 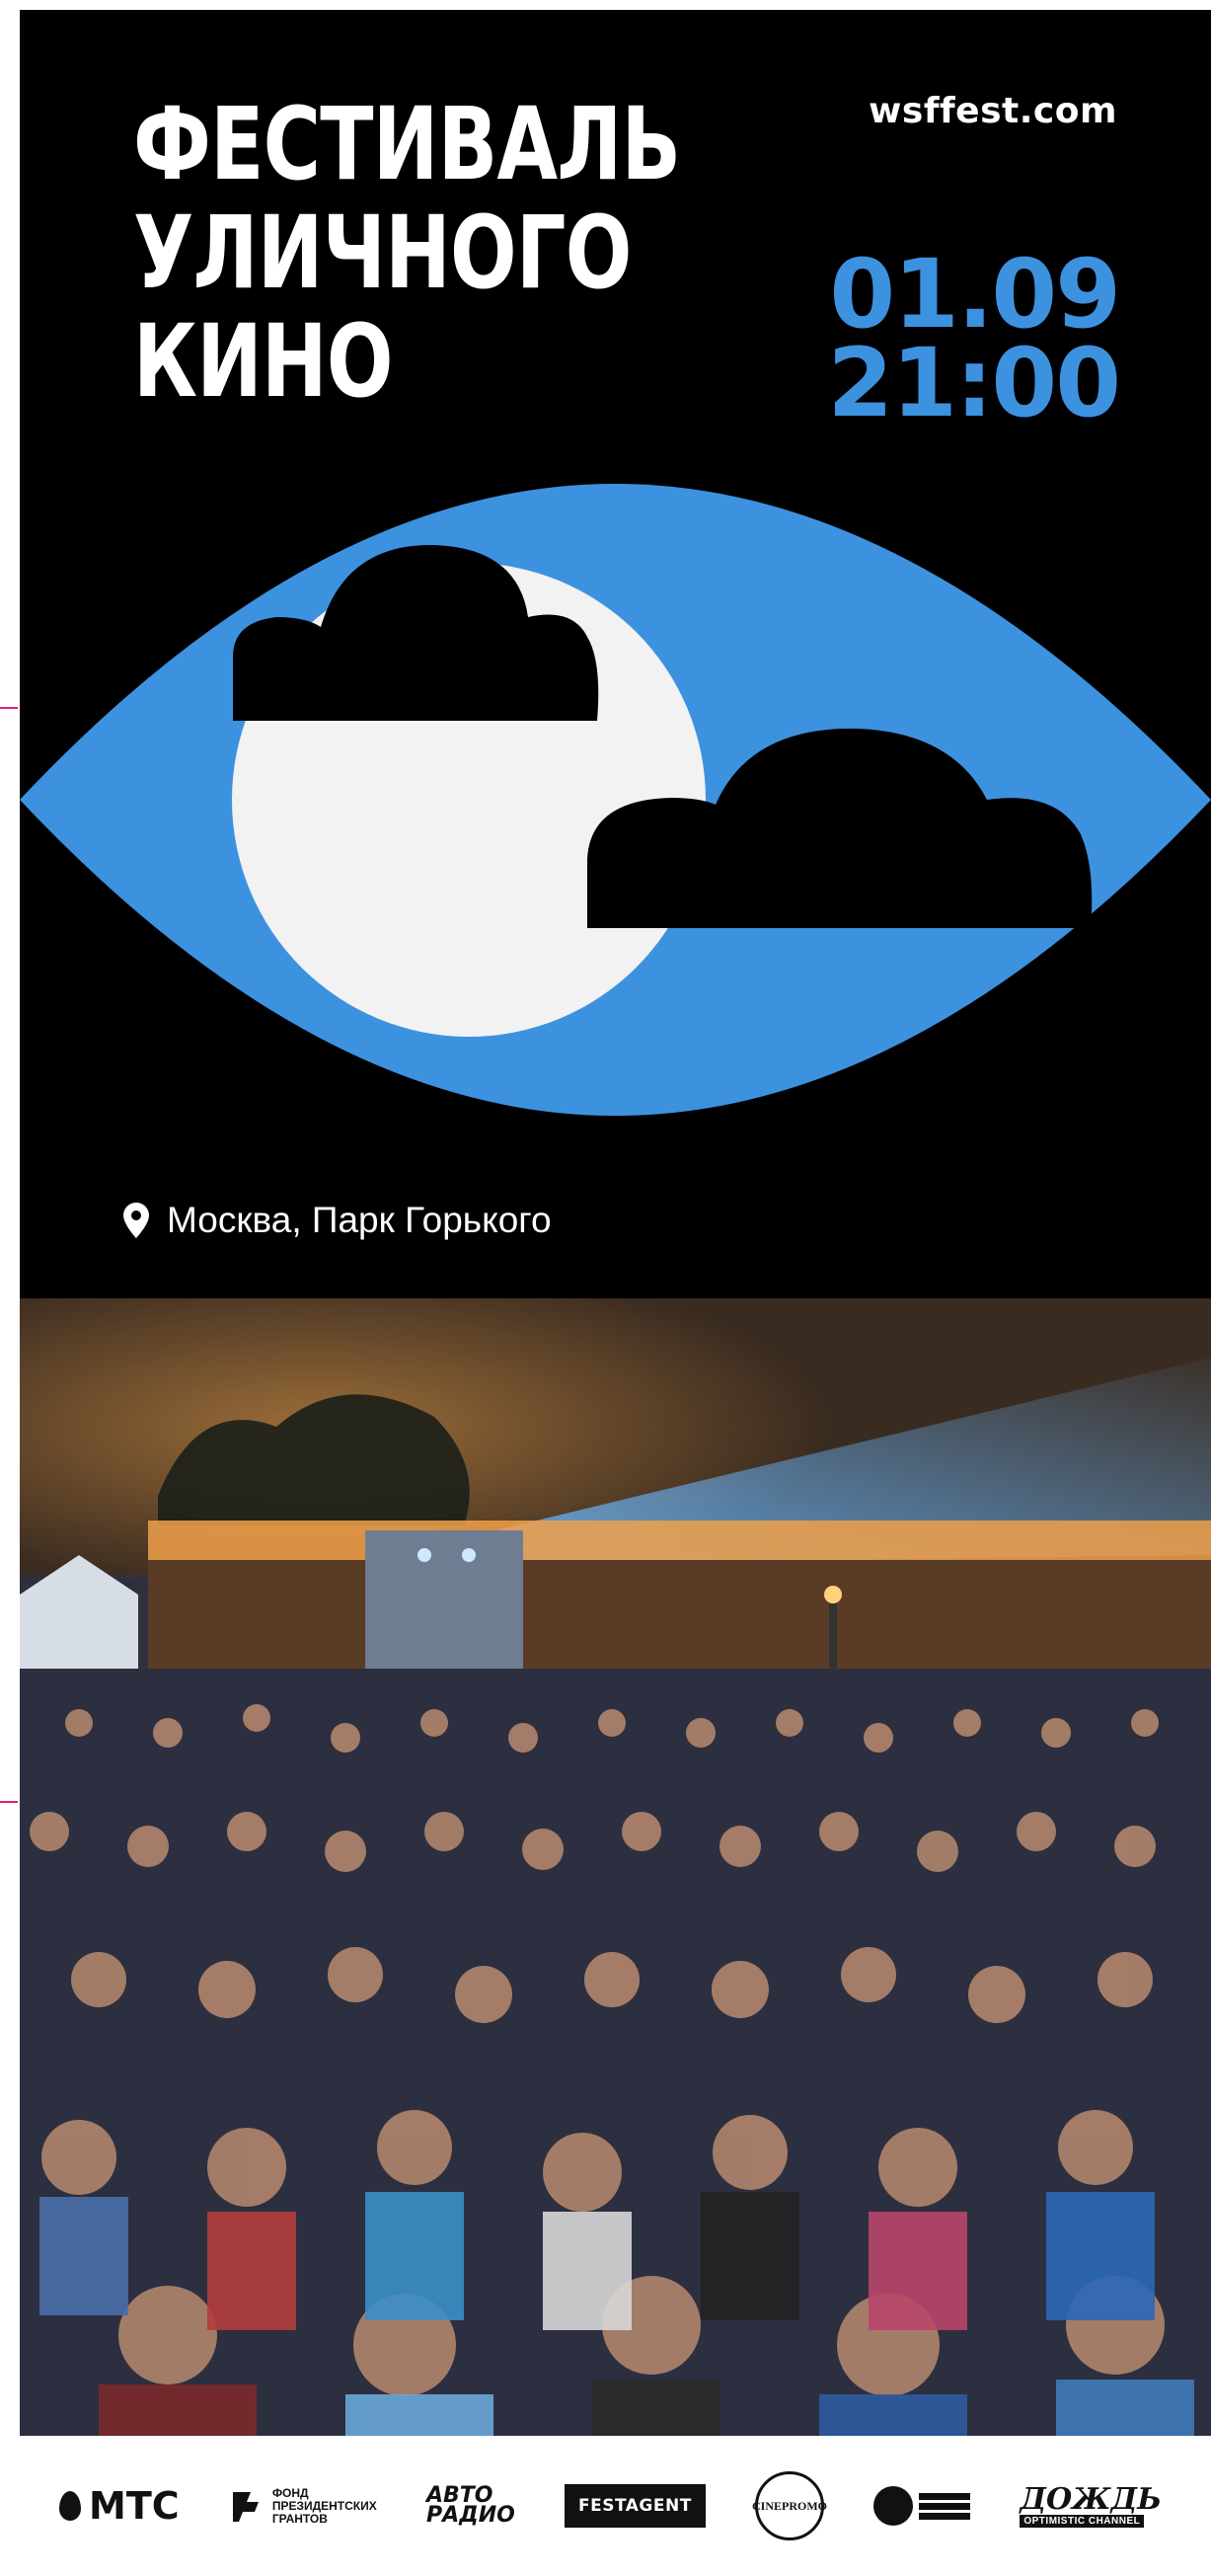 What do you see at coordinates (70, 2506) in the screenshot?
I see `mts-egg-icon` at bounding box center [70, 2506].